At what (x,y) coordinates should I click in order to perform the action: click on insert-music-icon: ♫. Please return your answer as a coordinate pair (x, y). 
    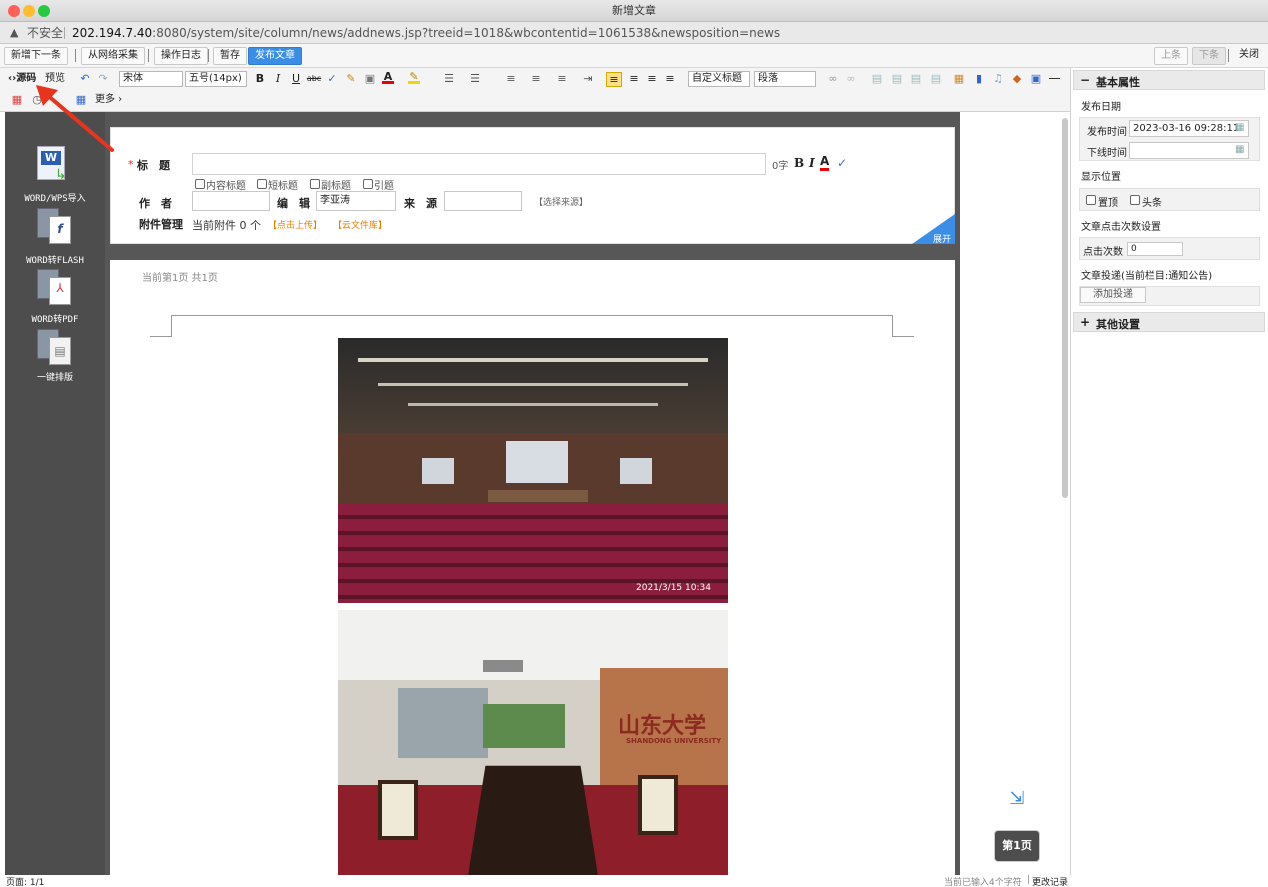
    Looking at the image, I should click on (998, 79).